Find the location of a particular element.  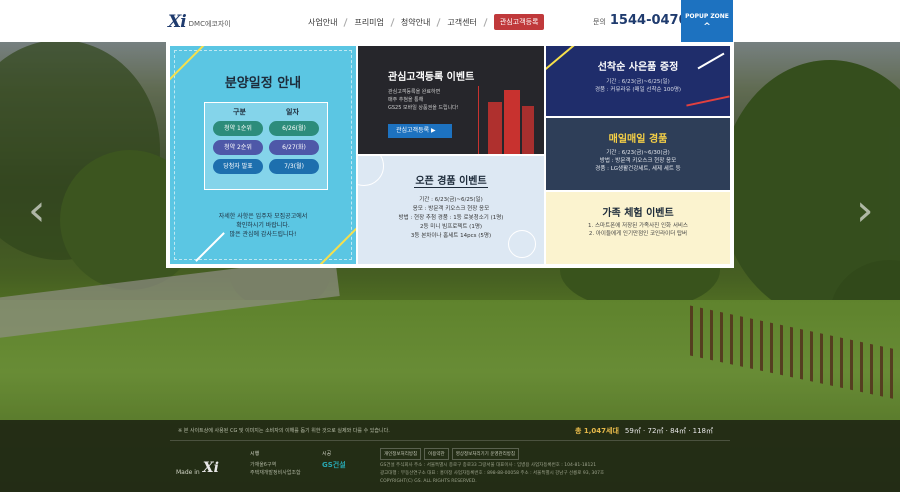

col-type-header: 구분 is located at coordinates (239, 112).